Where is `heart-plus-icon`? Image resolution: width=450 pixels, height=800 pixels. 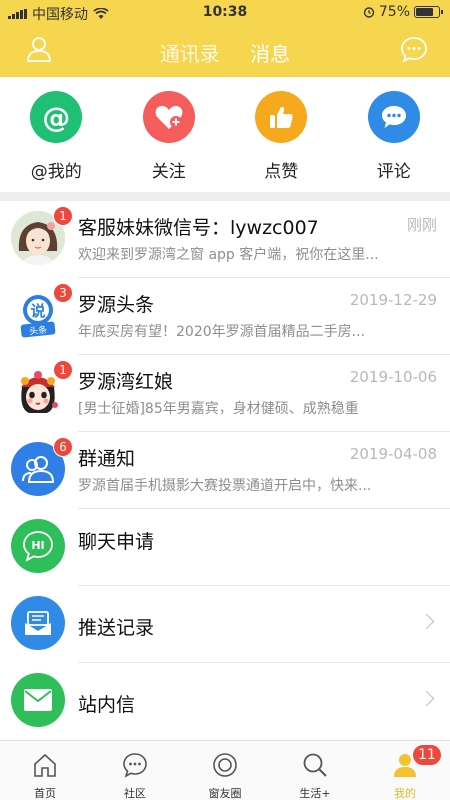 heart-plus-icon is located at coordinates (168, 117).